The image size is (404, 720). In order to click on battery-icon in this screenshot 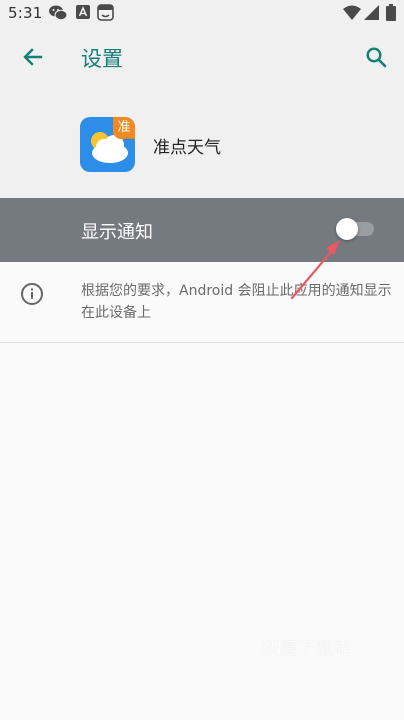, I will do `click(391, 14)`.